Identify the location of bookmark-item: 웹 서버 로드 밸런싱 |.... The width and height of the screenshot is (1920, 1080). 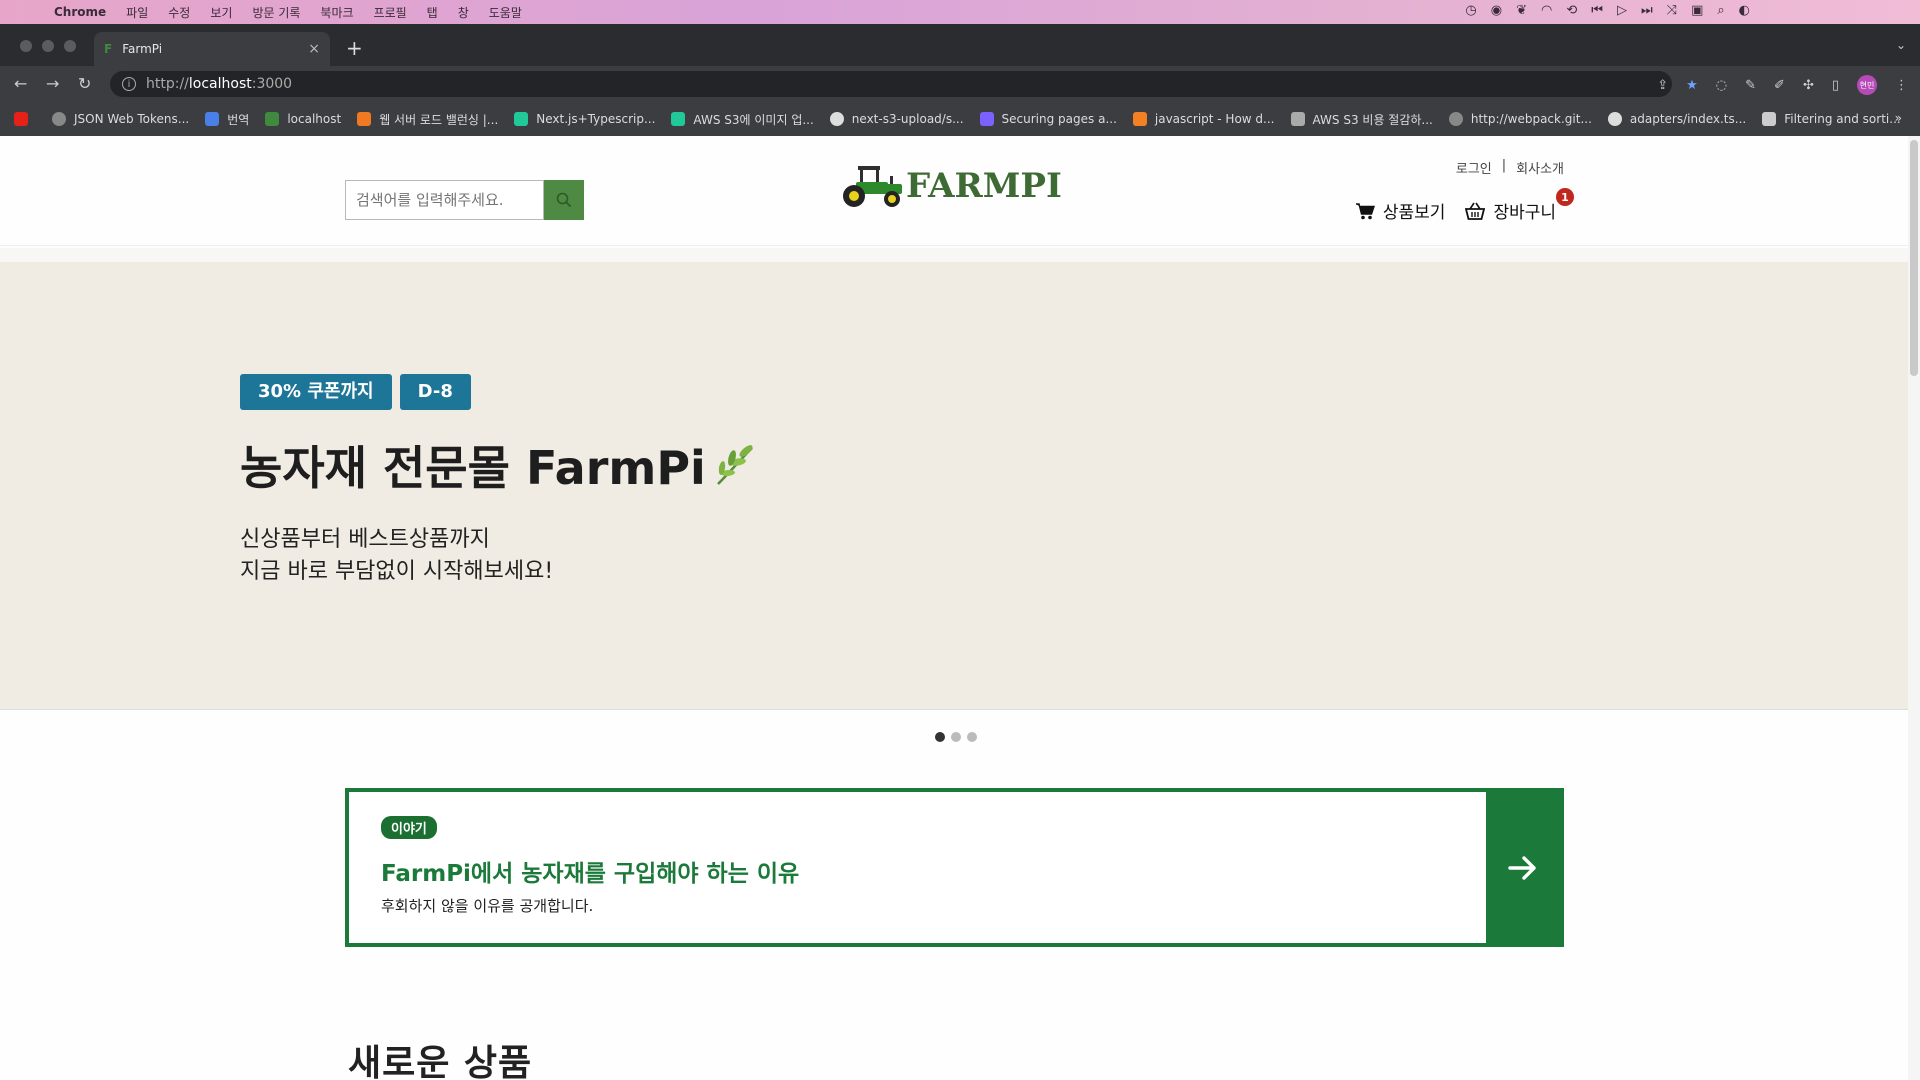
(427, 119).